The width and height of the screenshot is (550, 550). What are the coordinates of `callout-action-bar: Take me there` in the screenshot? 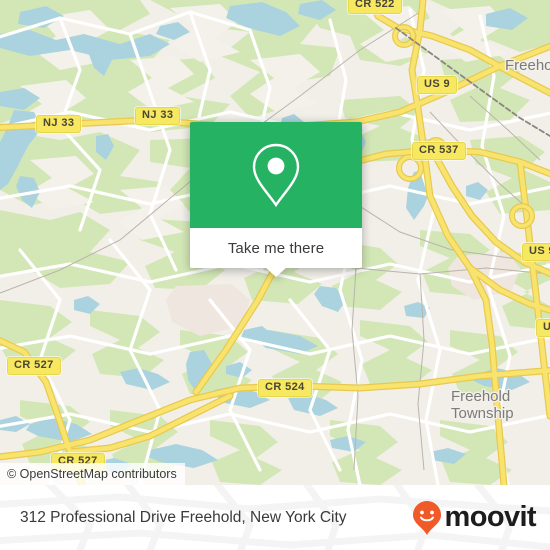 It's located at (276, 252).